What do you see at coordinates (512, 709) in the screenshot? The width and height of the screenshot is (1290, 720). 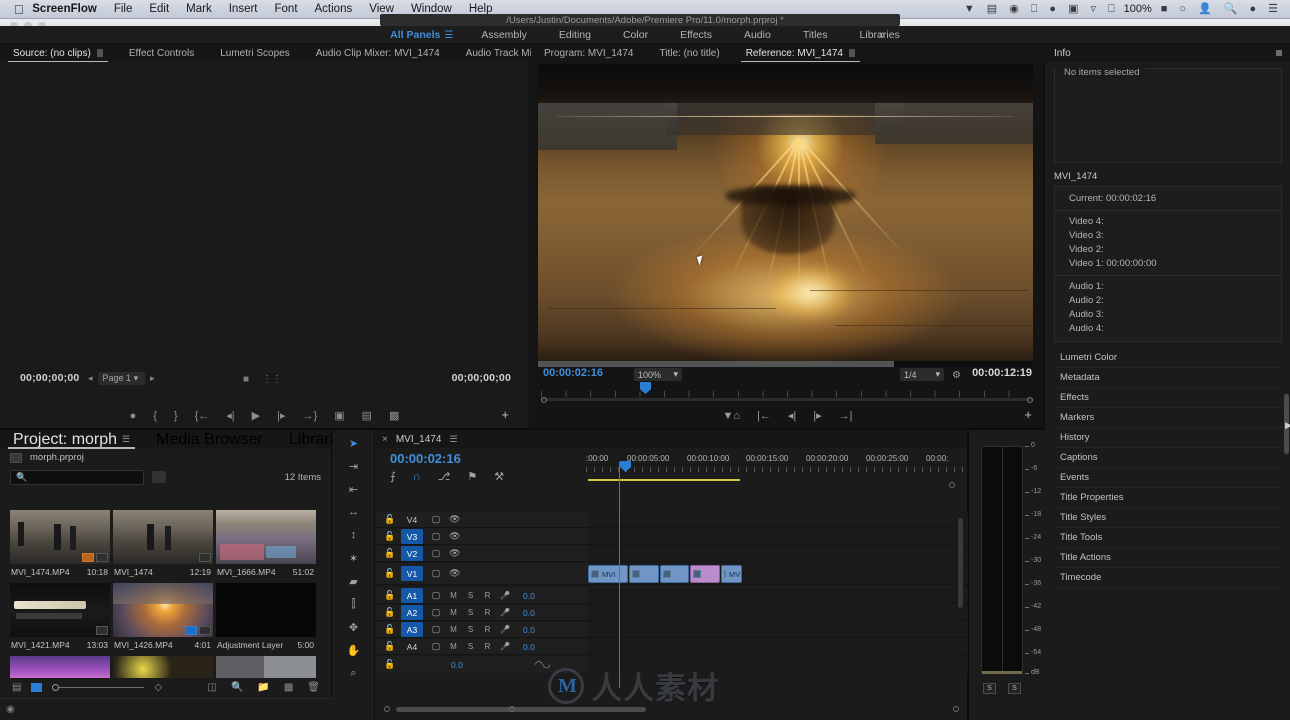 I see `zoom-in-dot` at bounding box center [512, 709].